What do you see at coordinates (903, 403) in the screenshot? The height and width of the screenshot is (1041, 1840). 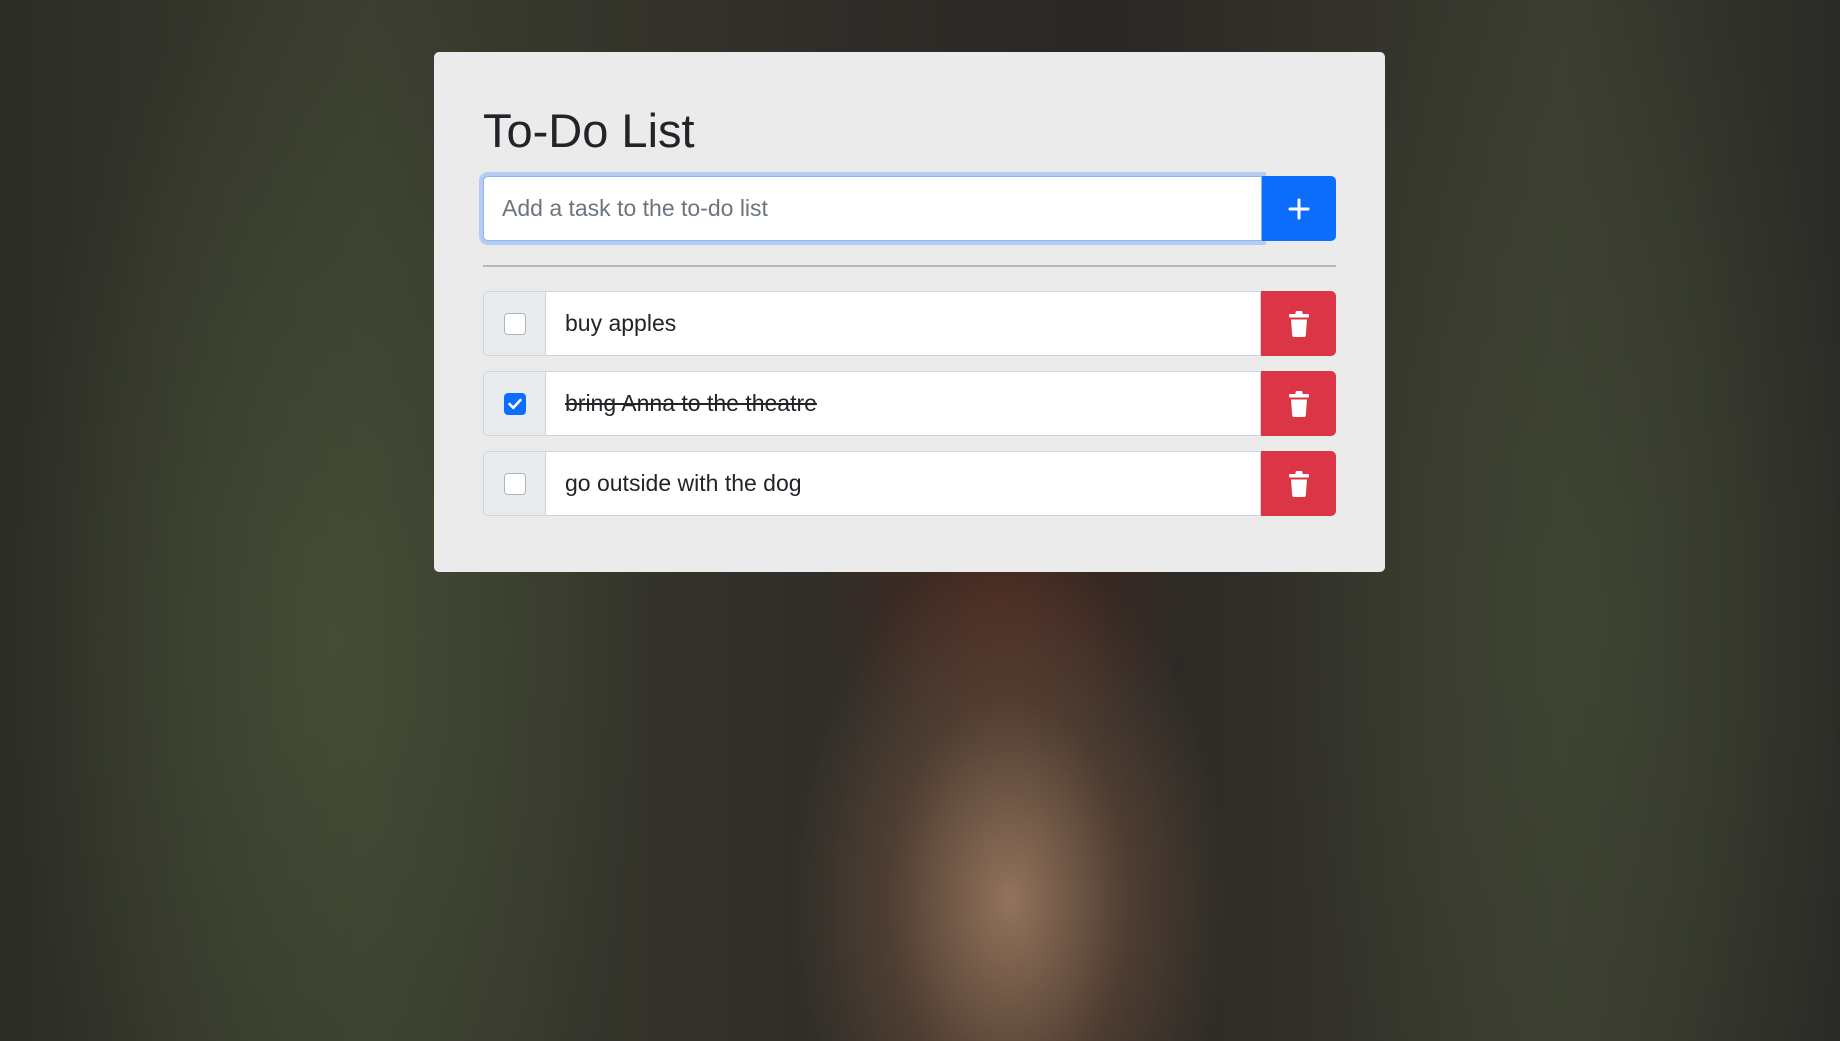 I see `task-label: bring Anna to the theatre` at bounding box center [903, 403].